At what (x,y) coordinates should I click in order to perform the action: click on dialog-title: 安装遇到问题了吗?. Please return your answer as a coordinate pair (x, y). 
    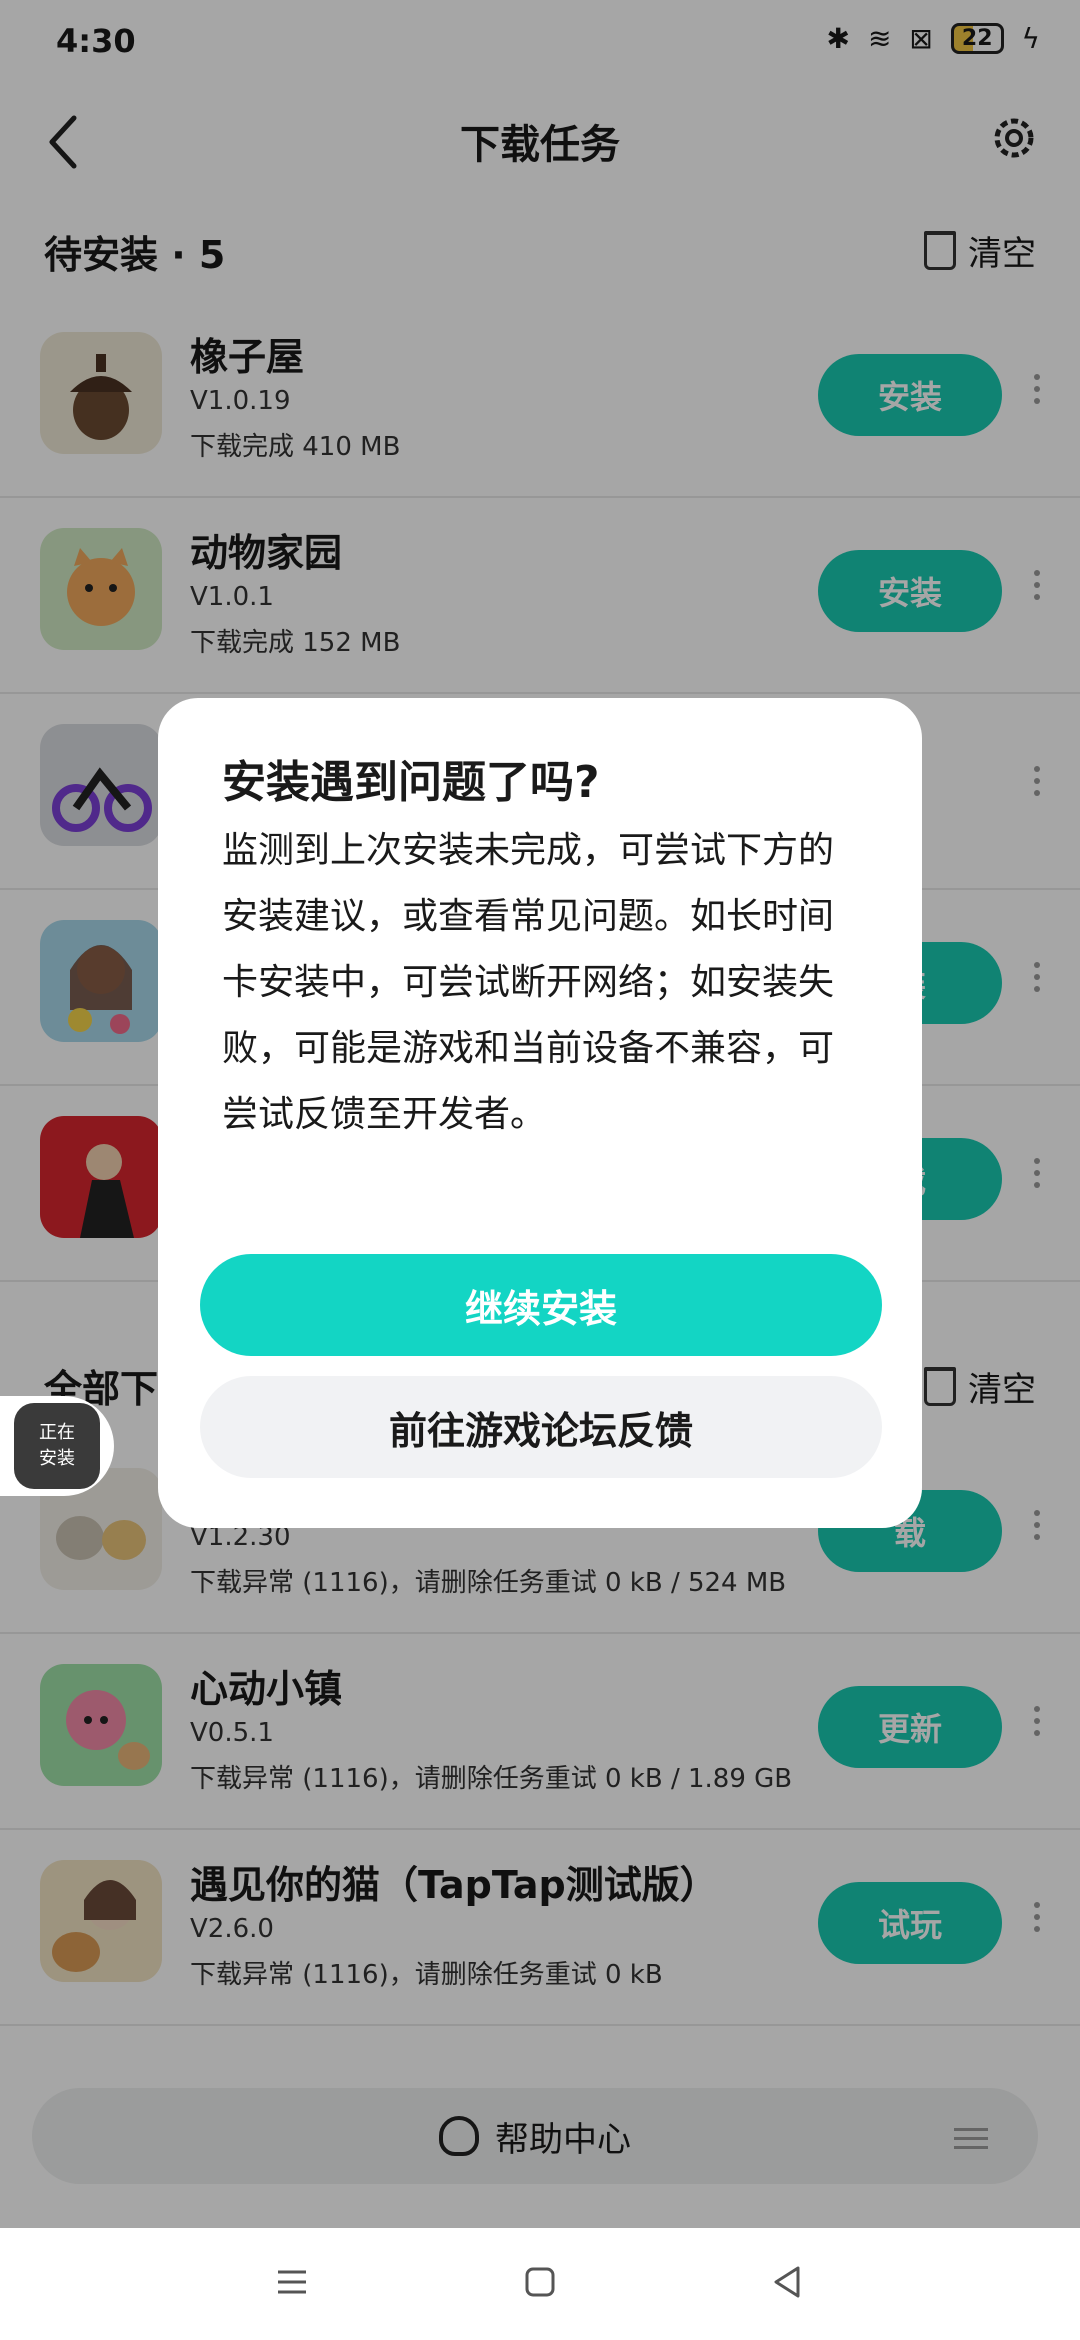
    Looking at the image, I should click on (411, 782).